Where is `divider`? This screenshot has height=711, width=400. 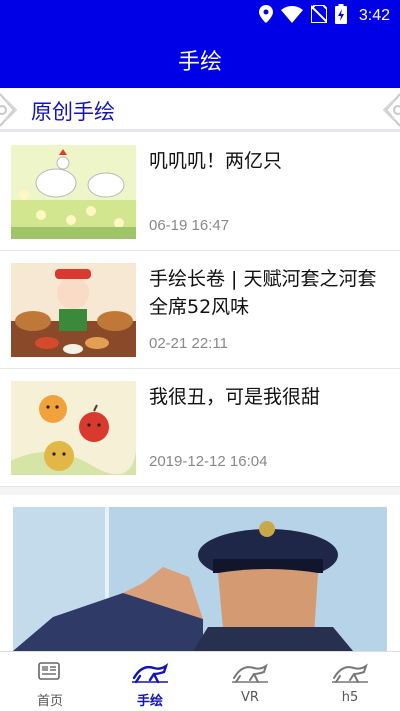 divider is located at coordinates (200, 491).